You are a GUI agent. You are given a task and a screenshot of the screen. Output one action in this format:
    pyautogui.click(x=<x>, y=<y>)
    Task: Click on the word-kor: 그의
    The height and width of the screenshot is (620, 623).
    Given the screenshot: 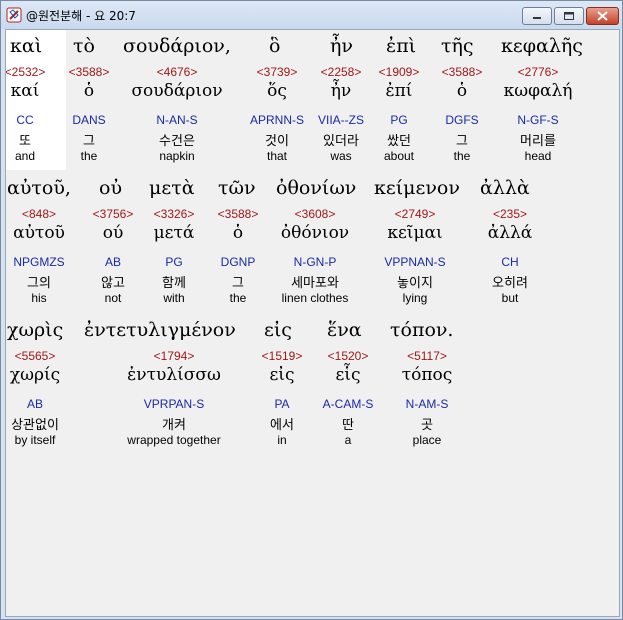 What is the action you would take?
    pyautogui.click(x=39, y=283)
    